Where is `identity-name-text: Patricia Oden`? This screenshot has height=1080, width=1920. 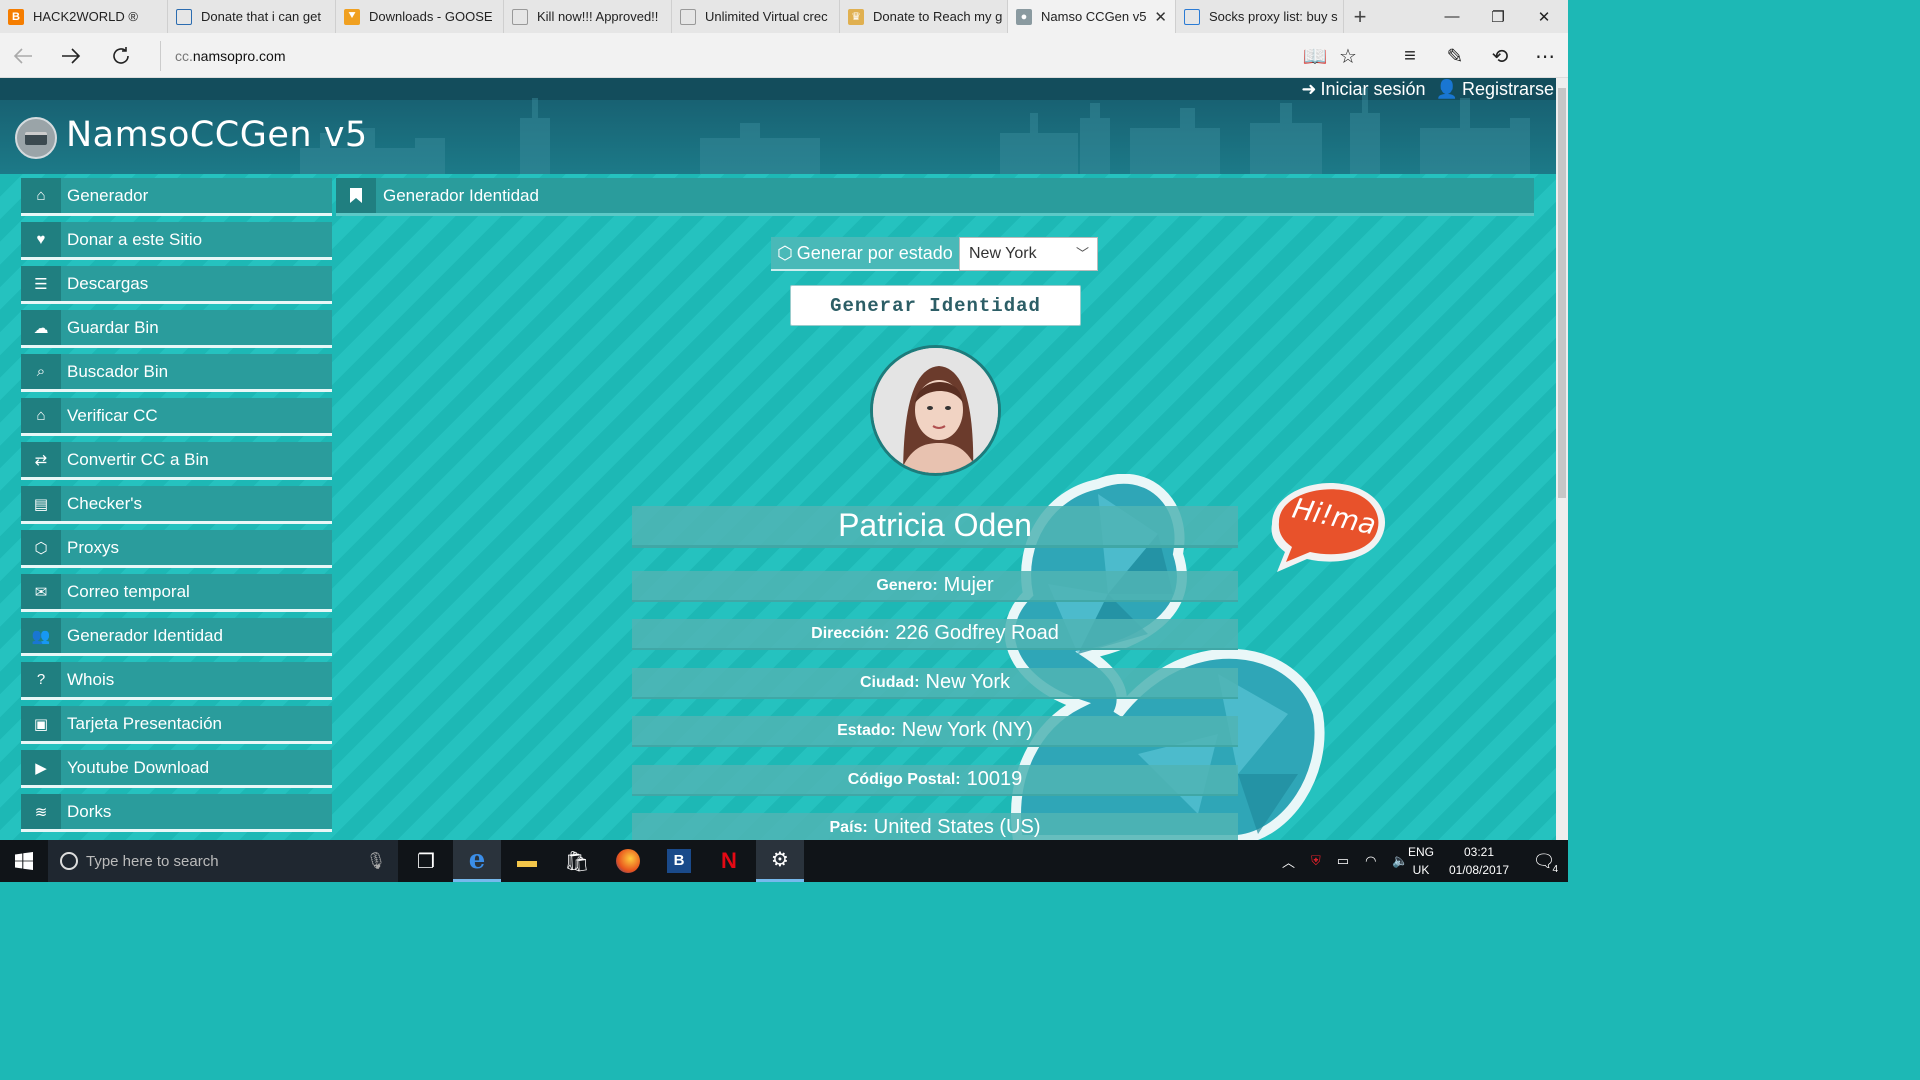
identity-name-text: Patricia Oden is located at coordinates (935, 525).